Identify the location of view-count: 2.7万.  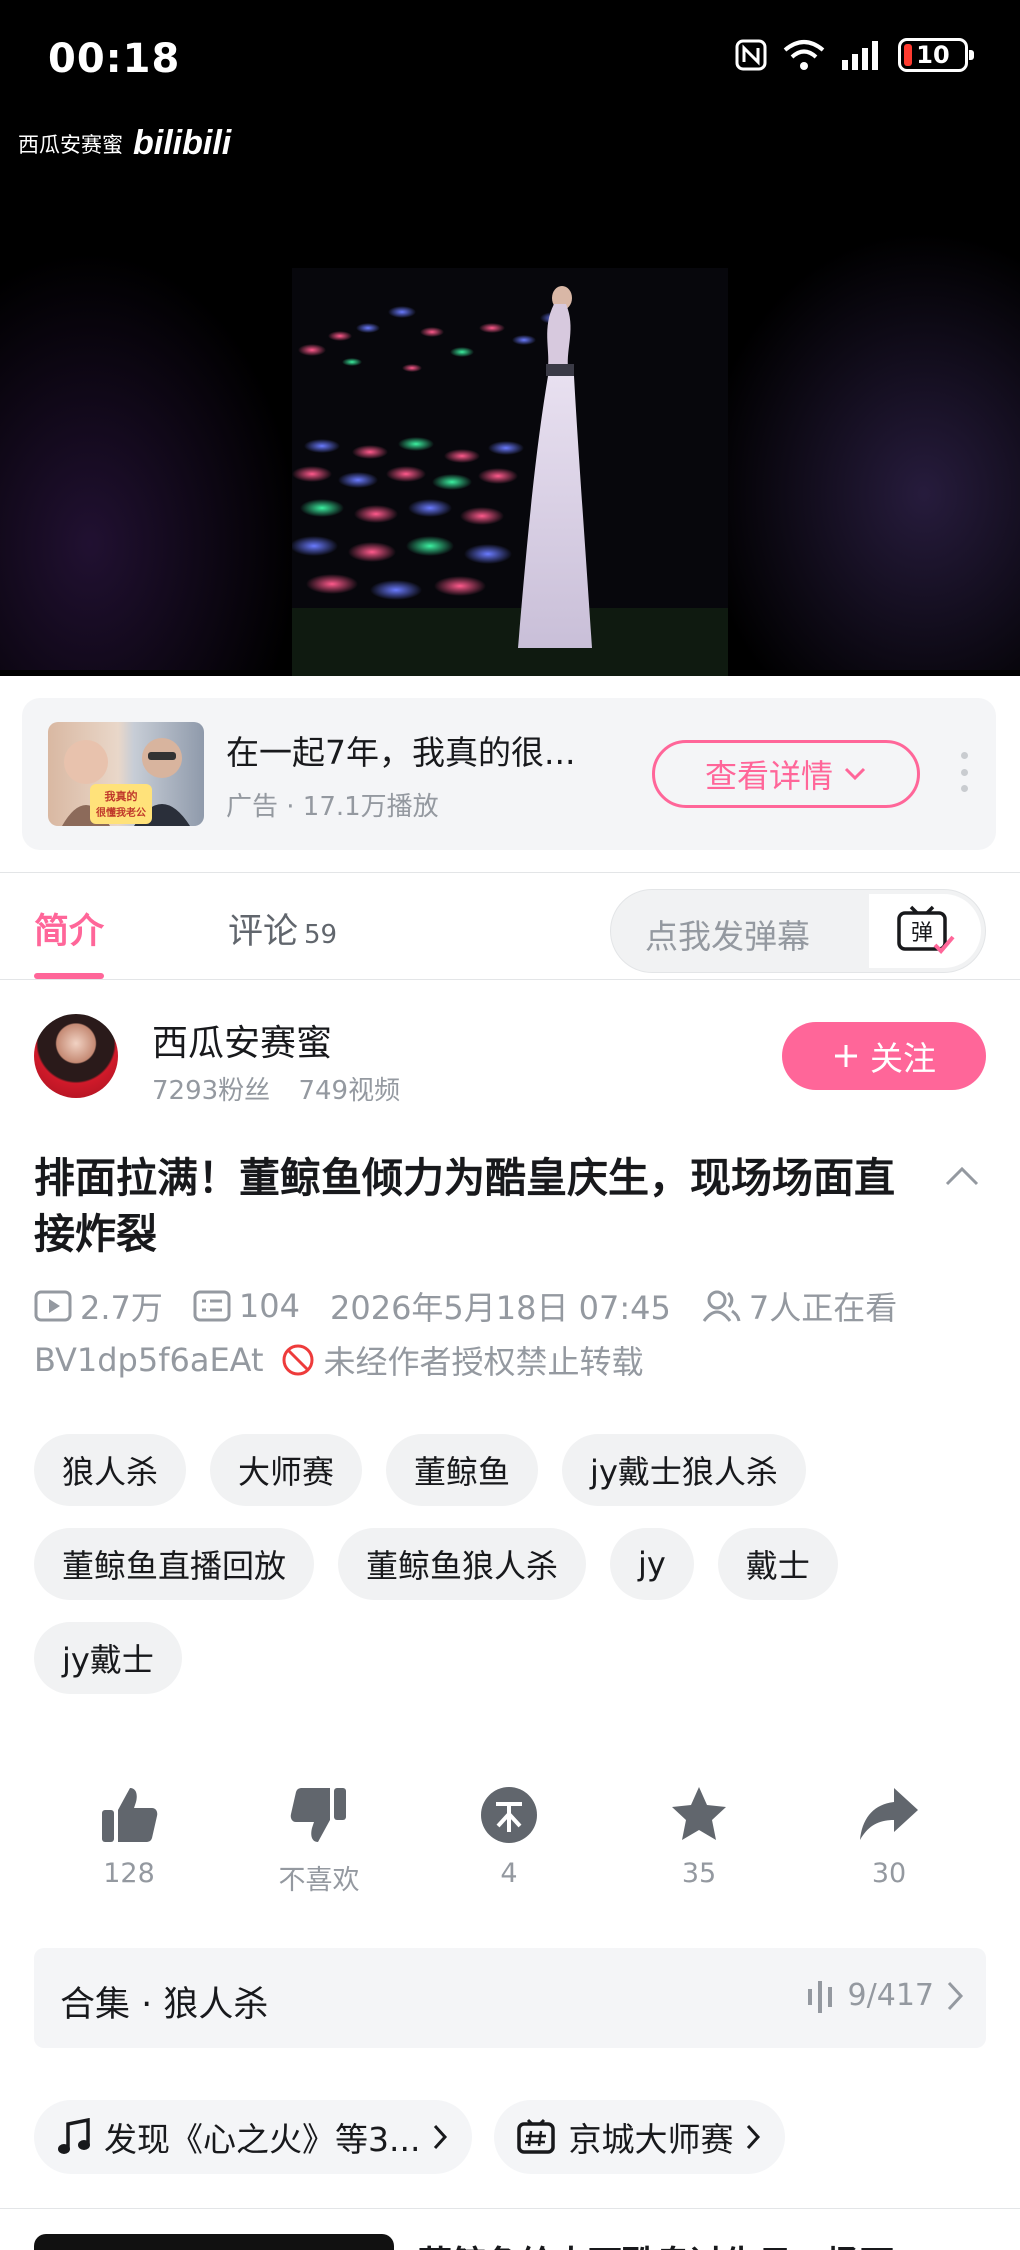
(121, 1308).